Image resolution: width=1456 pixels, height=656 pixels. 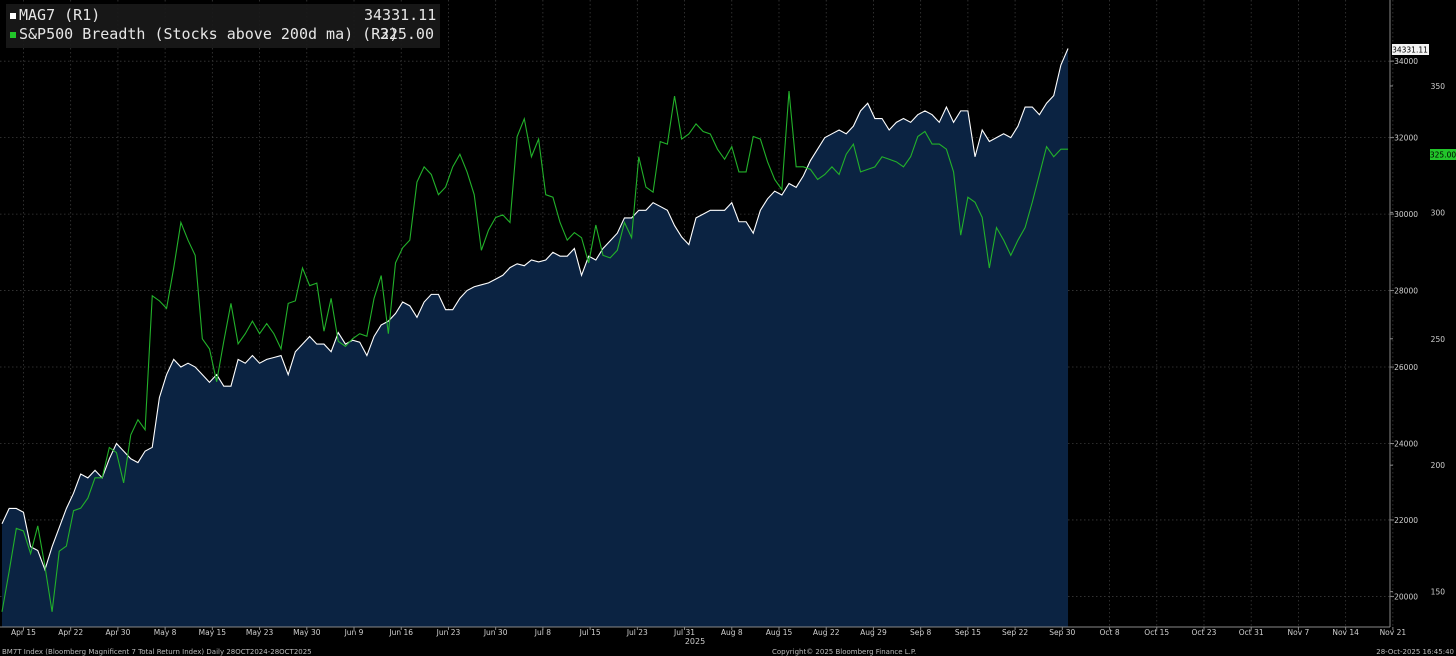 What do you see at coordinates (637, 632) in the screenshot?
I see `x-tick-label: Jul 23` at bounding box center [637, 632].